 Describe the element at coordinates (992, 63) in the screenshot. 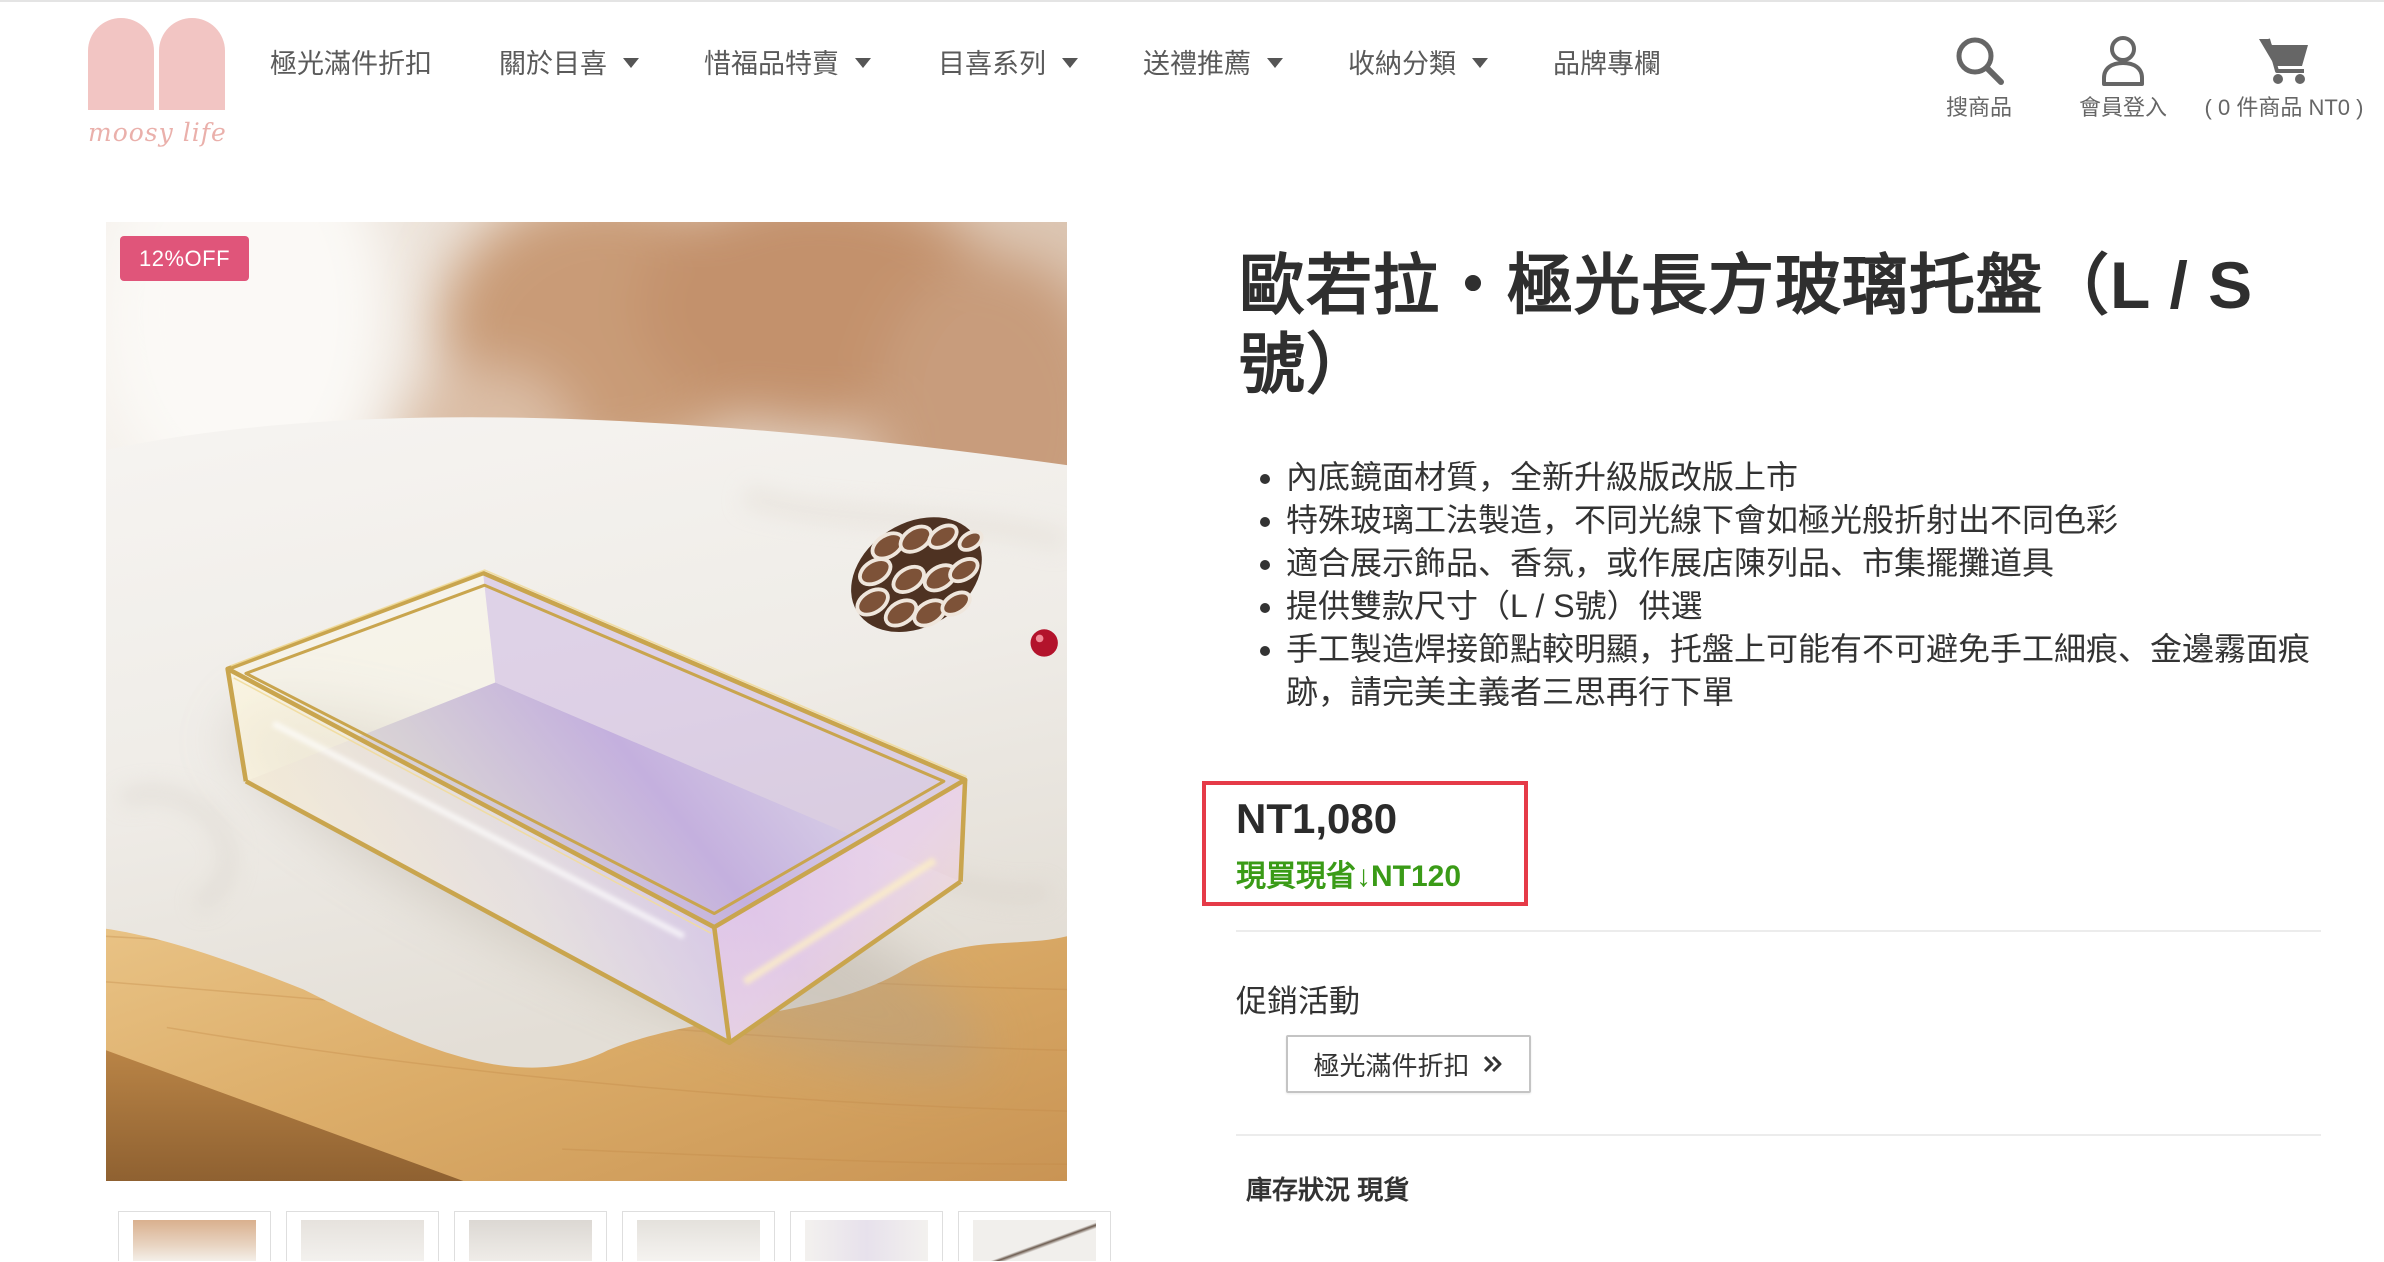

I see `nav-label: 目喜系列` at that location.